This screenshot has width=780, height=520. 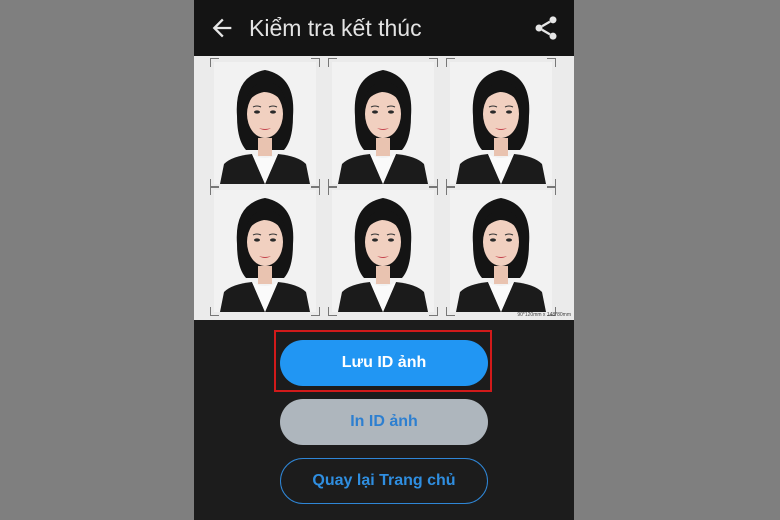 I want to click on app-header: Kiểm tra kết thúc, so click(x=384, y=28).